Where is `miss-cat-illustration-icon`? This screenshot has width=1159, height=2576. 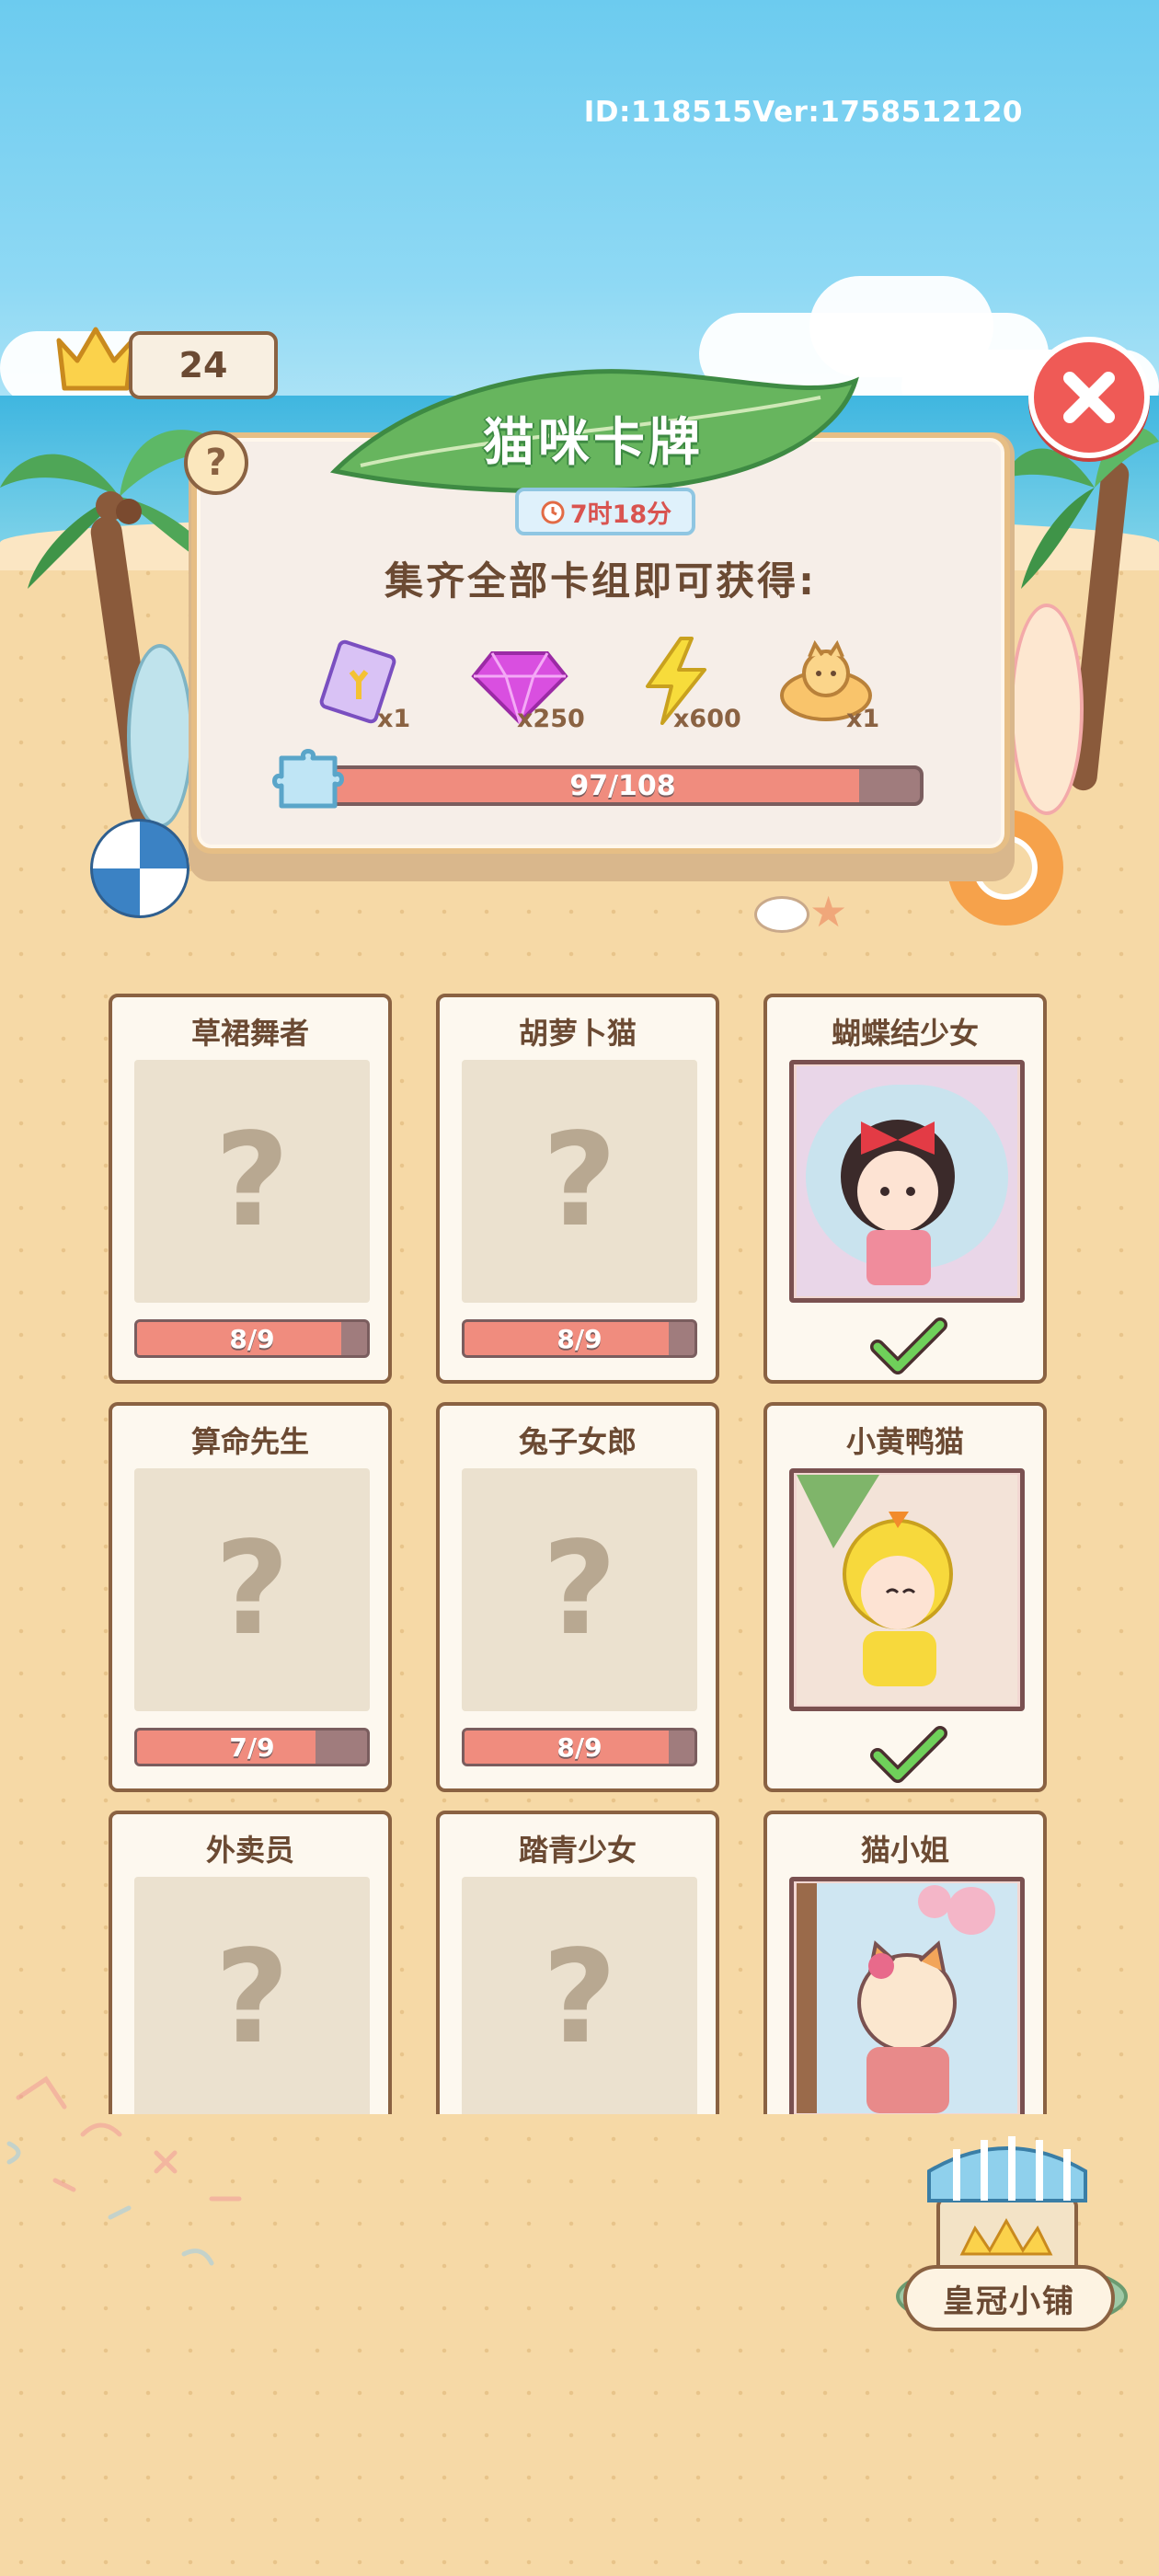 miss-cat-illustration-icon is located at coordinates (907, 1998).